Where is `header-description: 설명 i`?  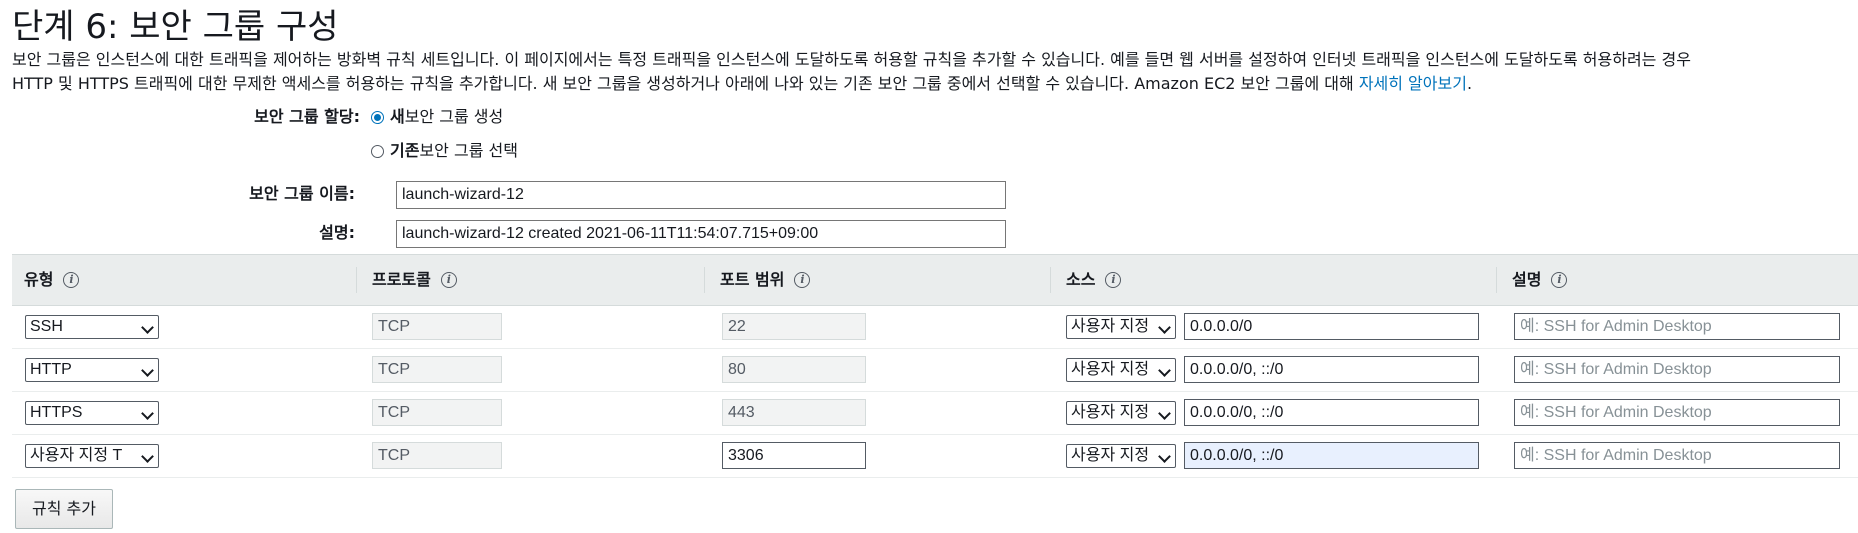 header-description: 설명 i is located at coordinates (1540, 280).